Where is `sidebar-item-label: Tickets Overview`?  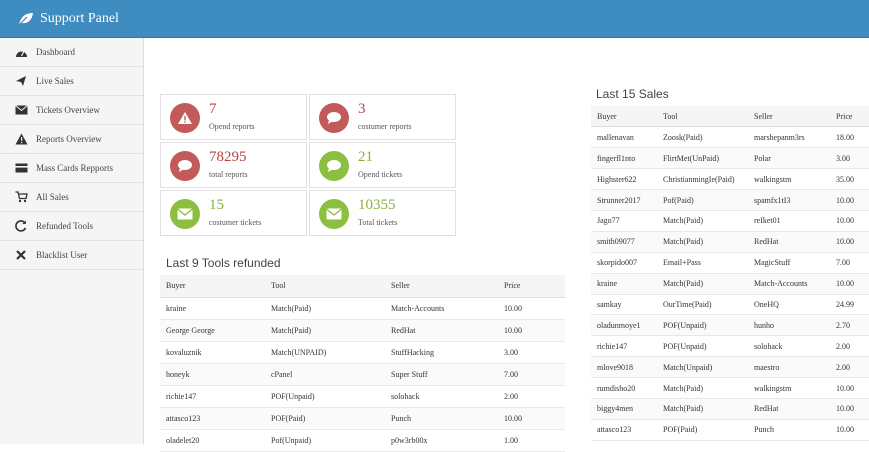
sidebar-item-label: Tickets Overview is located at coordinates (68, 110).